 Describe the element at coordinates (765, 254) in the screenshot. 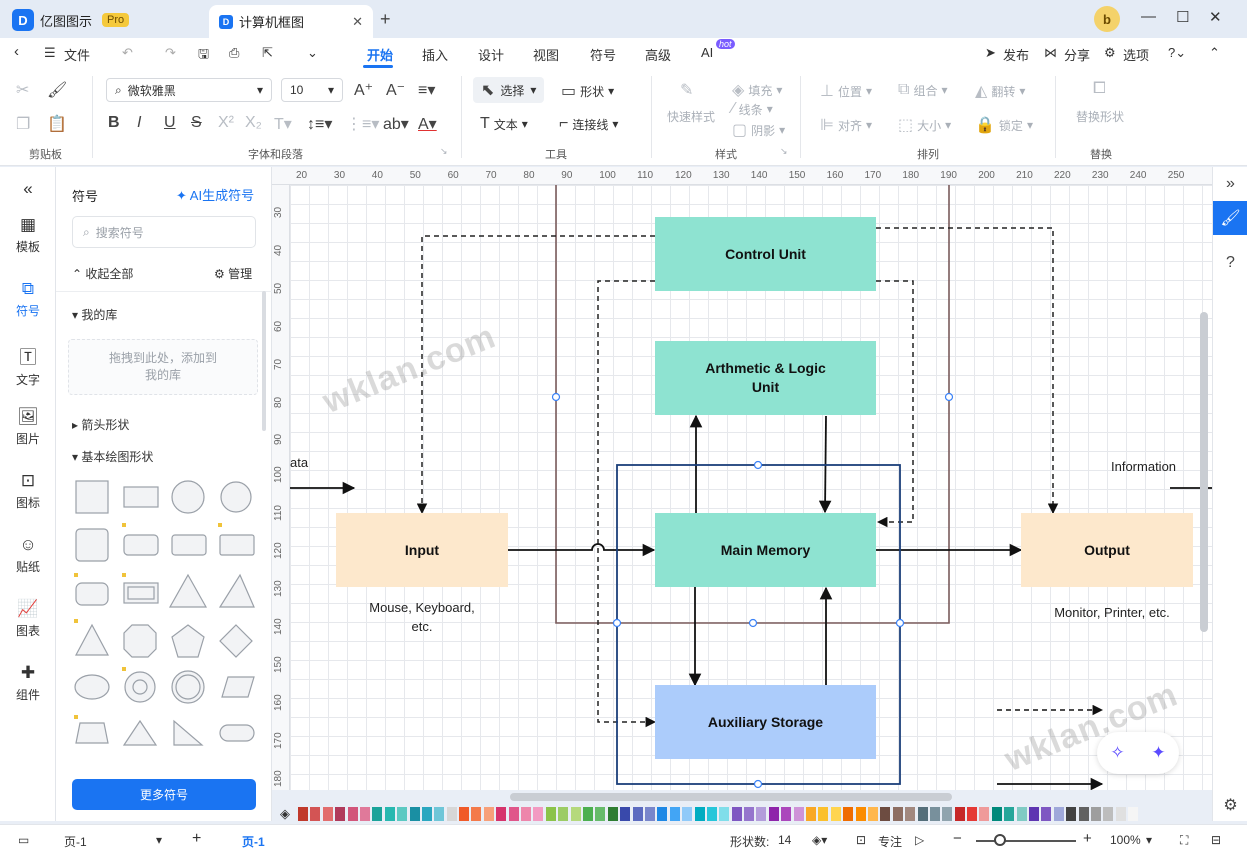

I see `control-unit-box: Control Unit` at that location.